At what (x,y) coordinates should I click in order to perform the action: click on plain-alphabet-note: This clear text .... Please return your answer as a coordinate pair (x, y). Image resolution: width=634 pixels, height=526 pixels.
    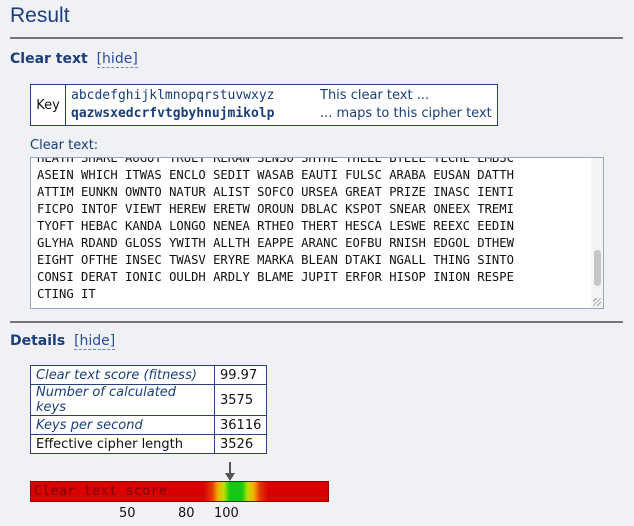
    Looking at the image, I should click on (375, 95).